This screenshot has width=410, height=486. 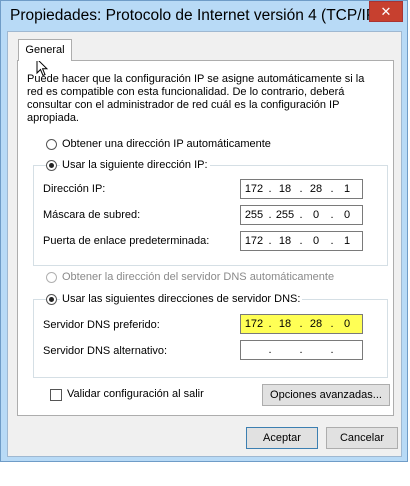 I want to click on alternate-dns-label: Servidor DNS alternativo:, so click(x=105, y=351).